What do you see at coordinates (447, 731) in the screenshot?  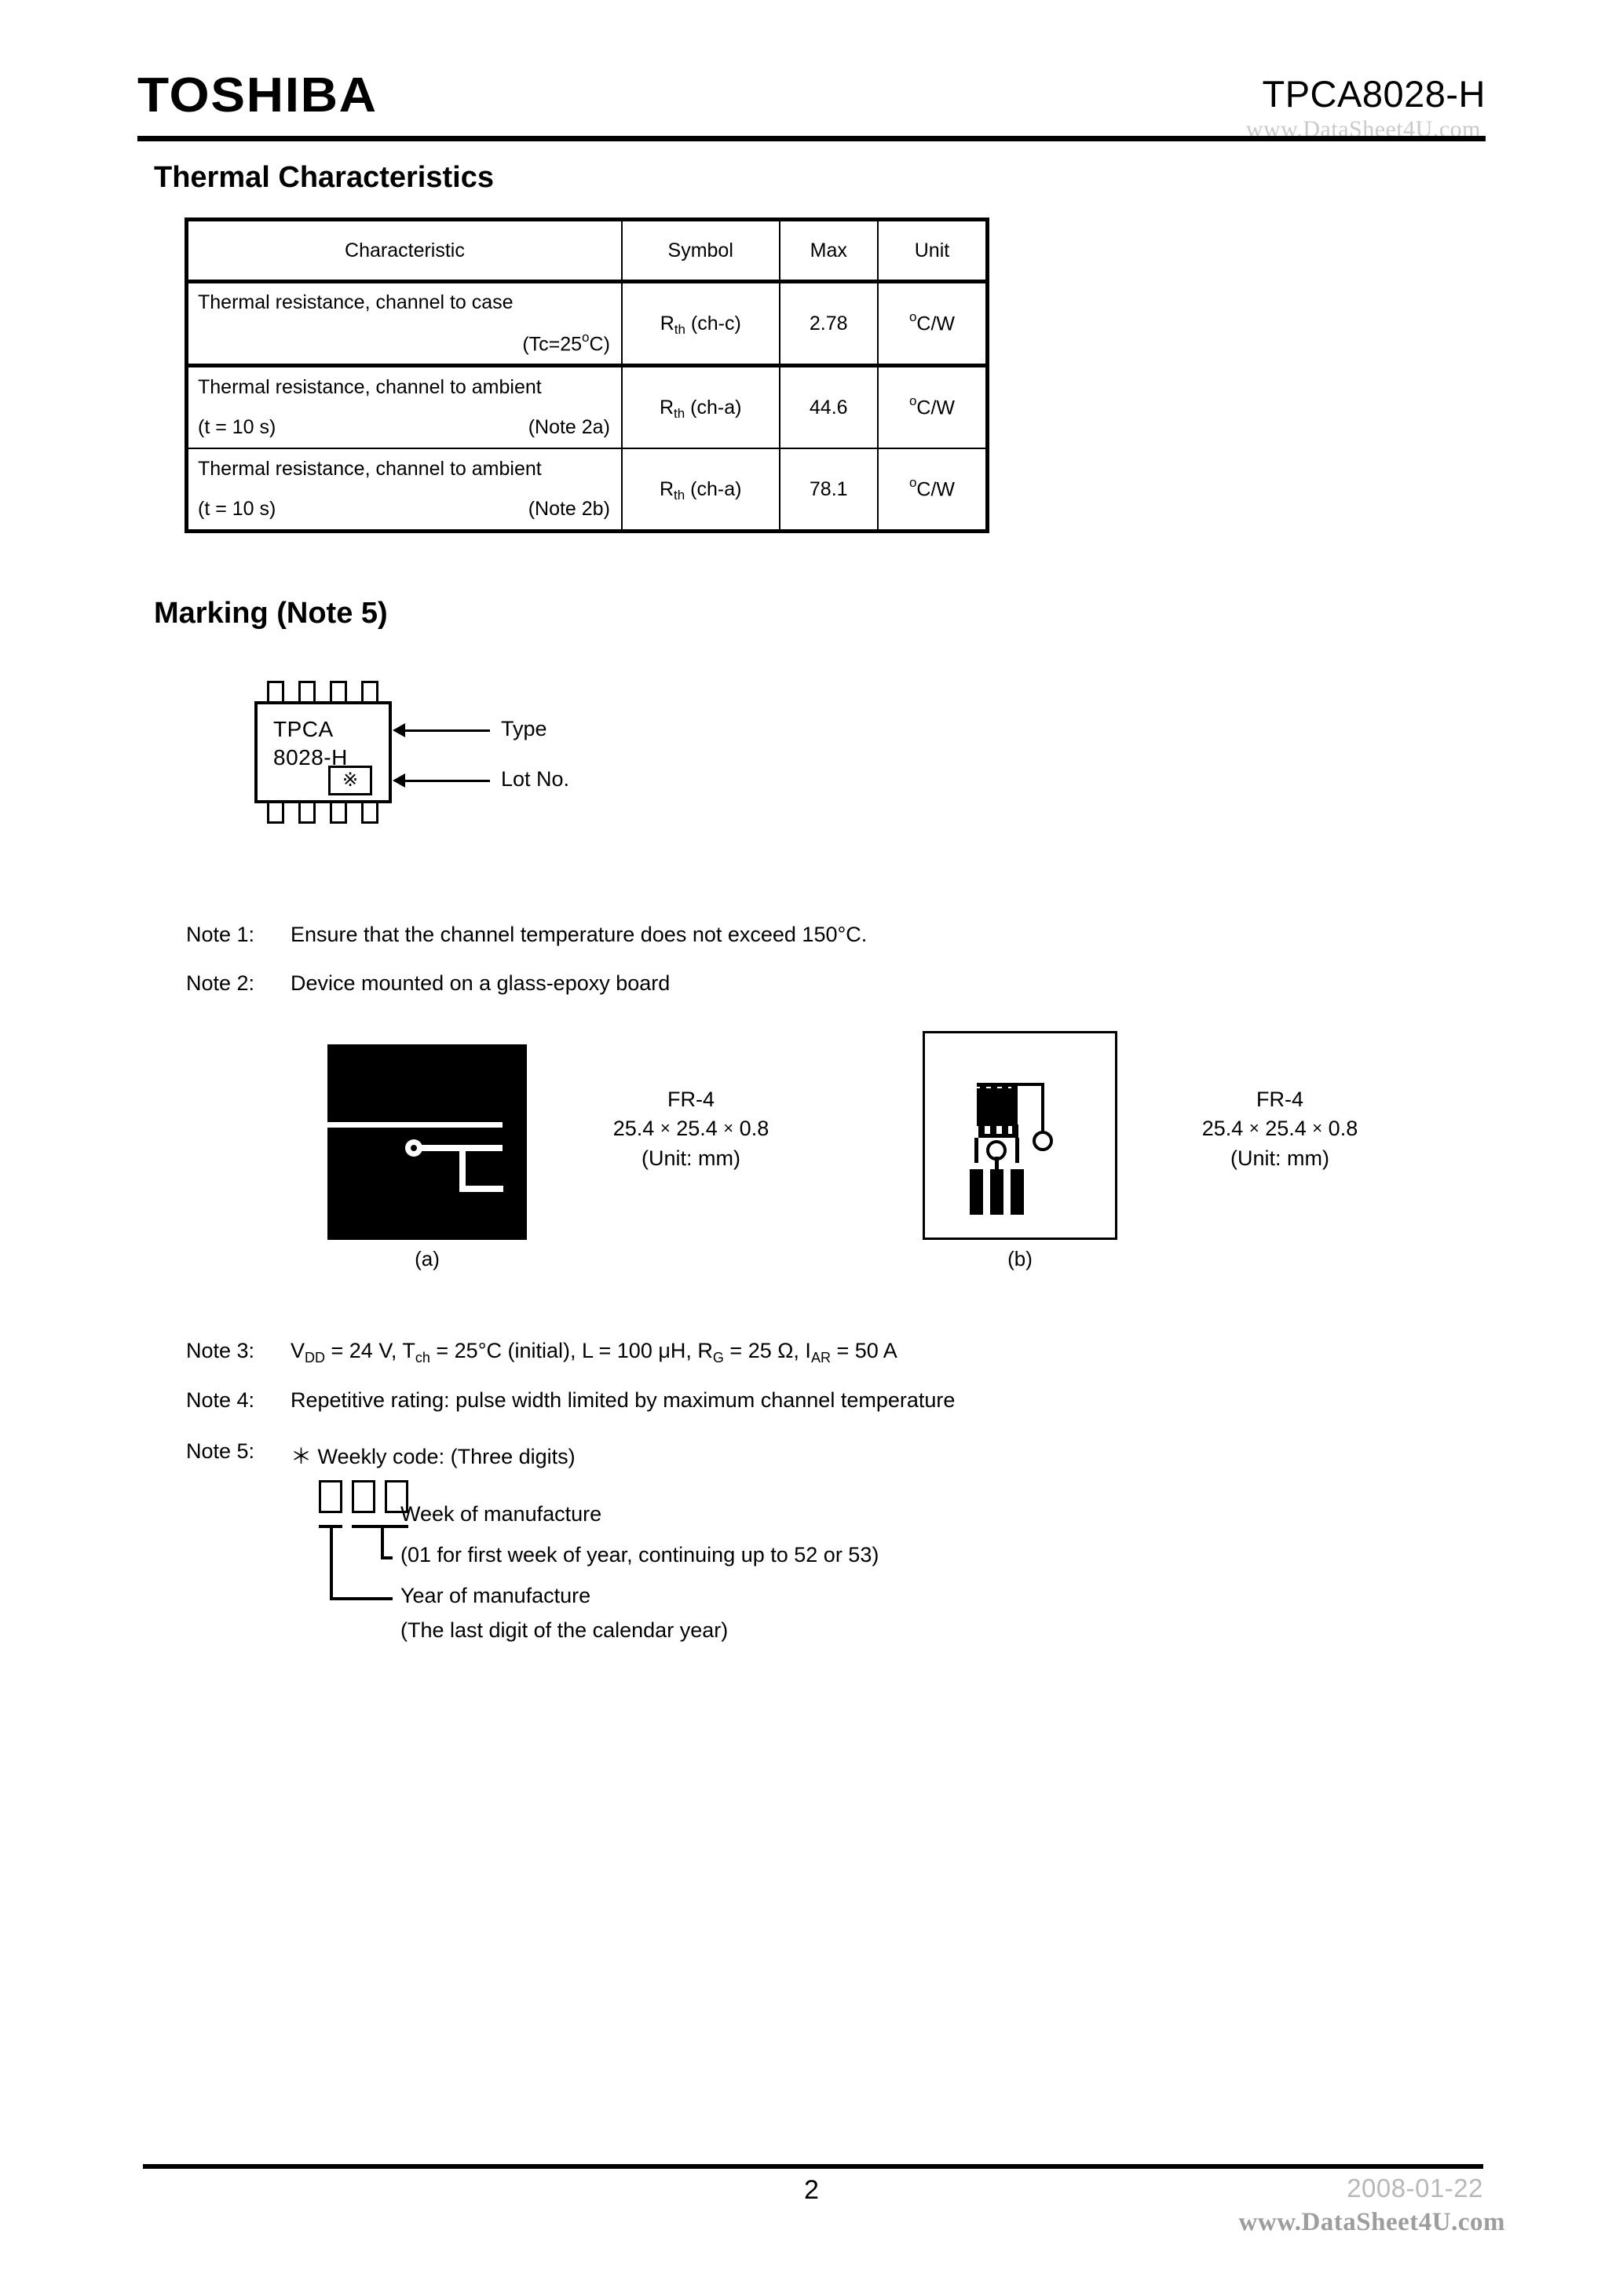 I see `type-callout-line` at bounding box center [447, 731].